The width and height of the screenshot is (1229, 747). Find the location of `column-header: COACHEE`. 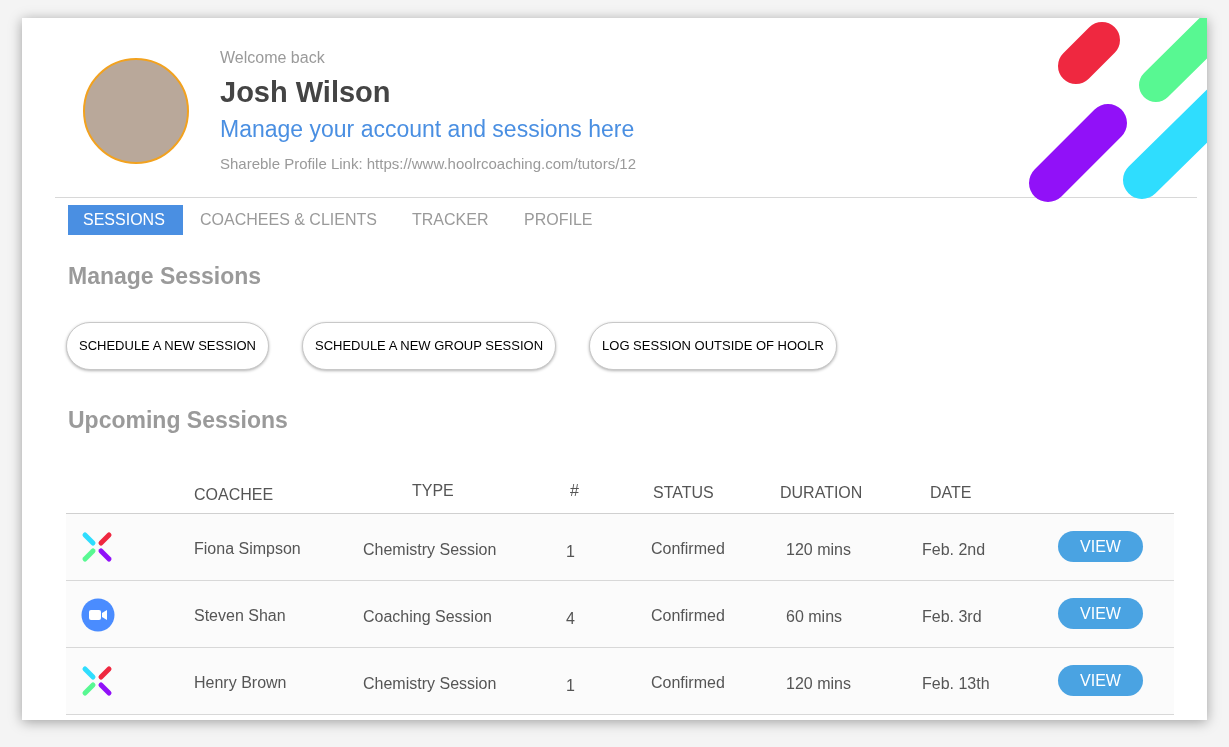

column-header: COACHEE is located at coordinates (234, 495).